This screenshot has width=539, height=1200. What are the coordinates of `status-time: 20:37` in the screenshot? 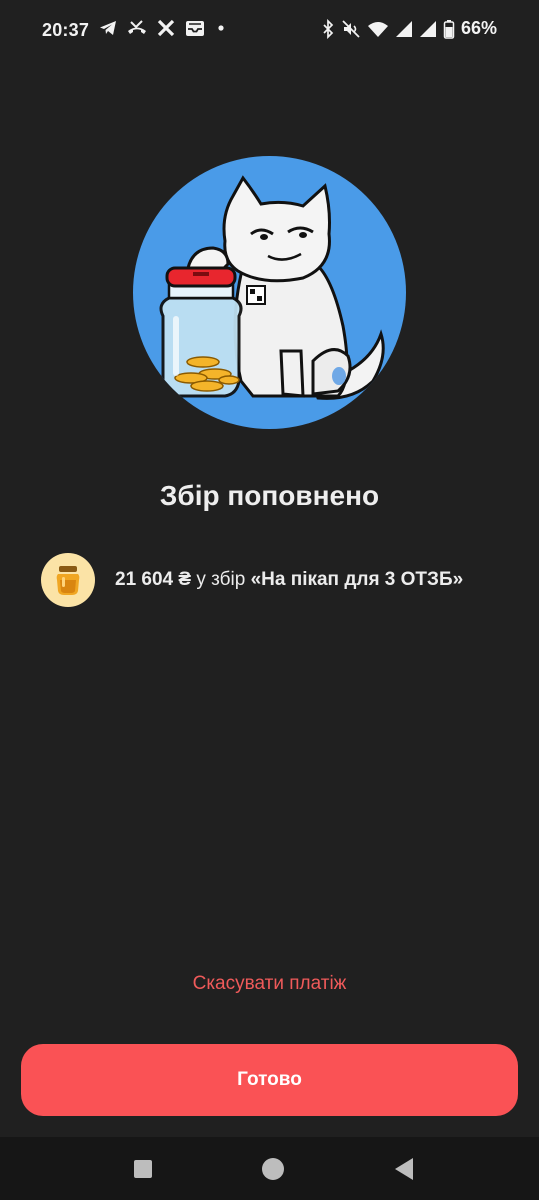 It's located at (66, 30).